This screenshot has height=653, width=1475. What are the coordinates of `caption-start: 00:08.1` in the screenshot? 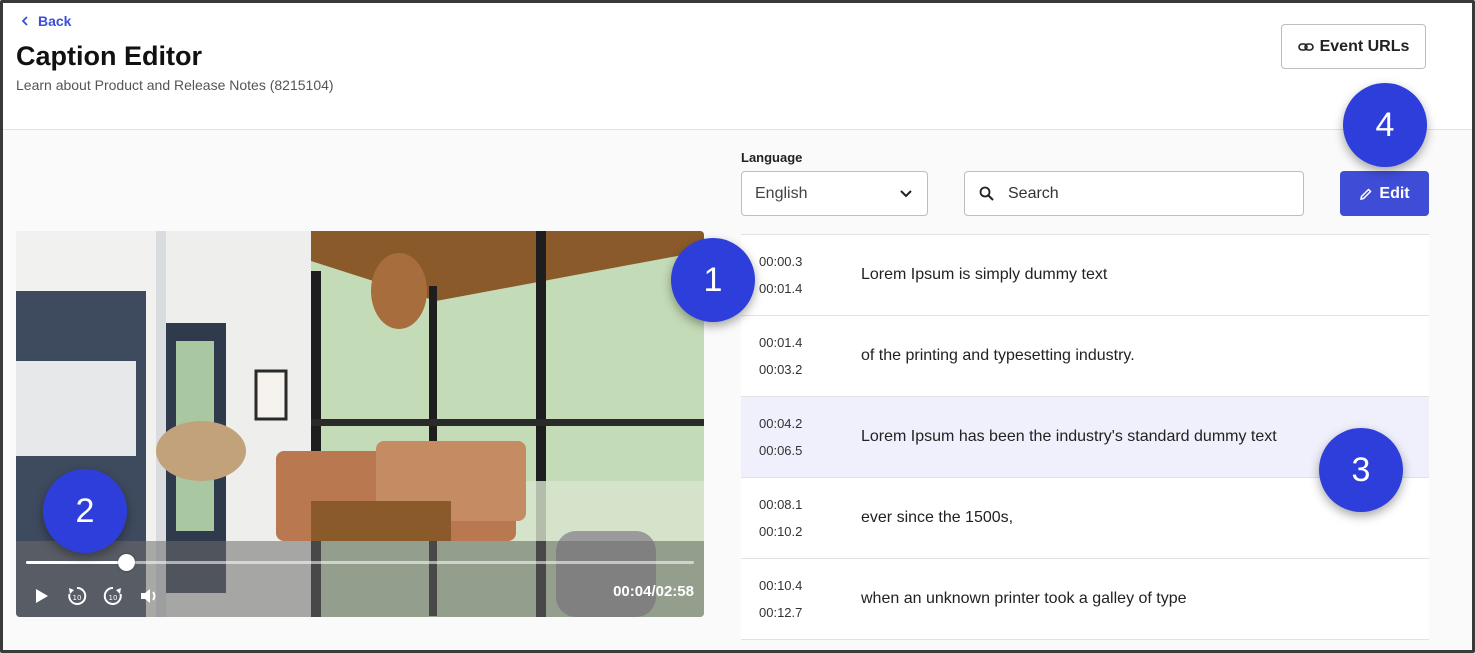 It's located at (781, 504).